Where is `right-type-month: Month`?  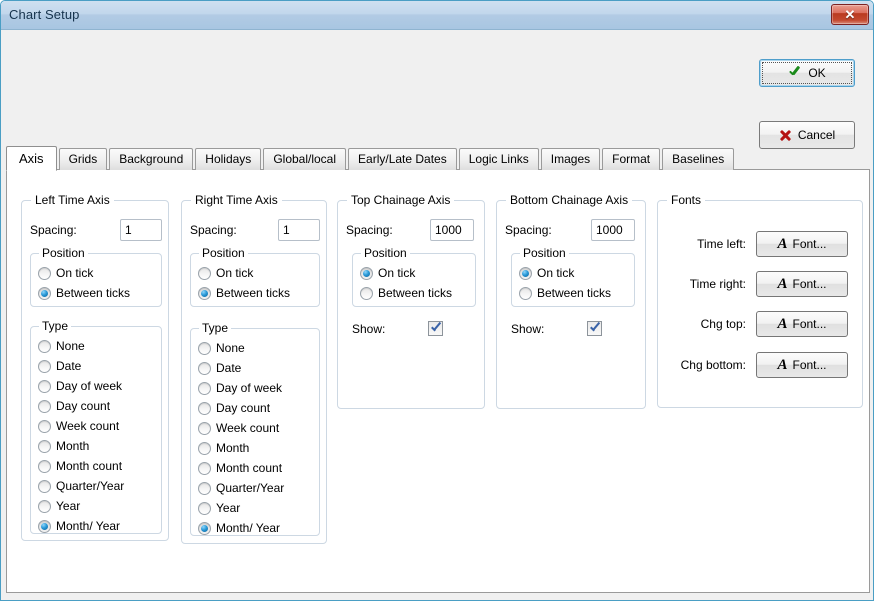 right-type-month: Month is located at coordinates (255, 448).